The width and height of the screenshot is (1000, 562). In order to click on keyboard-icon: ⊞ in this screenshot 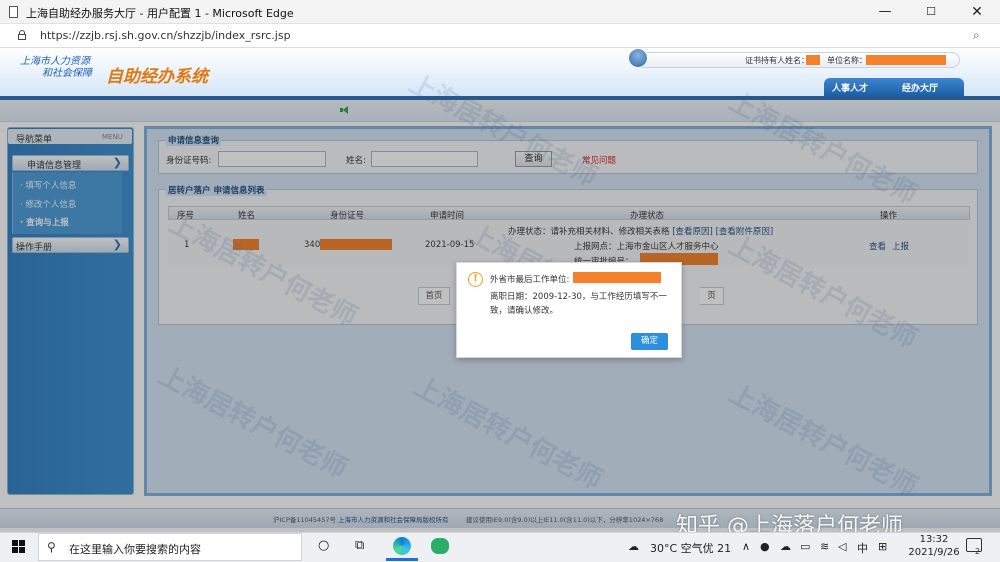, I will do `click(882, 546)`.